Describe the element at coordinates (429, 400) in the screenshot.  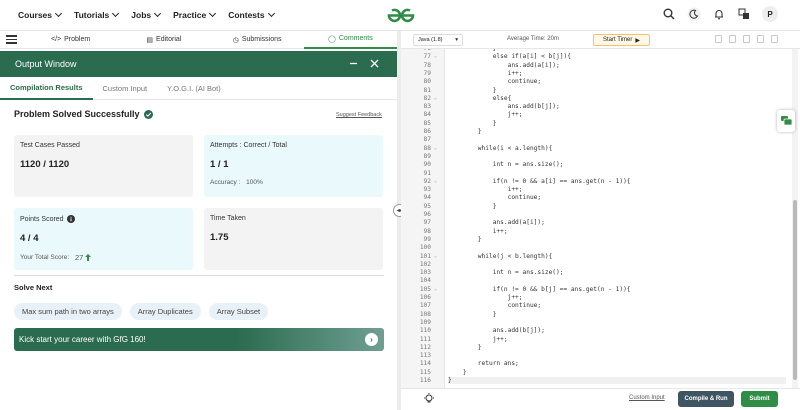
I see `lightbulb-icon` at that location.